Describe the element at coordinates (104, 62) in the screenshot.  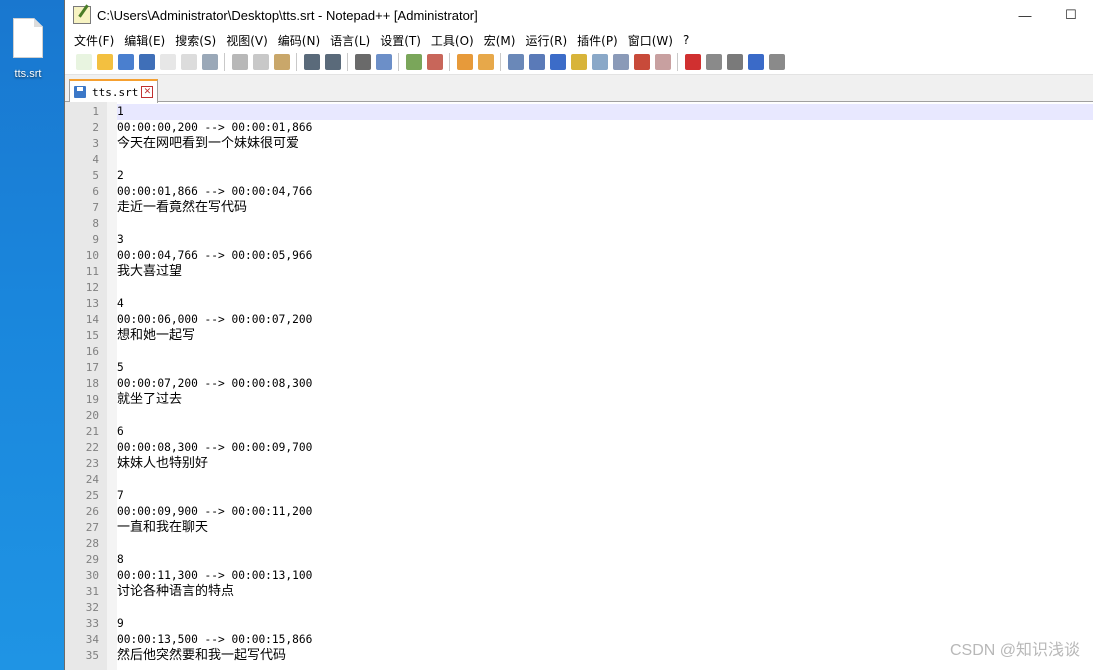
I see `open-file-icon` at that location.